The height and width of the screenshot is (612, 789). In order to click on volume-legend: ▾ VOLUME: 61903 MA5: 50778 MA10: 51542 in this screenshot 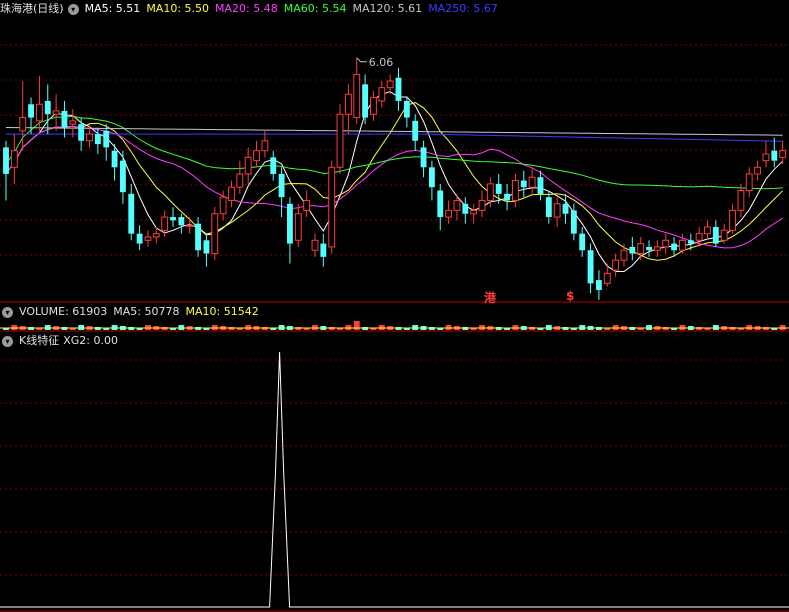, I will do `click(132, 312)`.